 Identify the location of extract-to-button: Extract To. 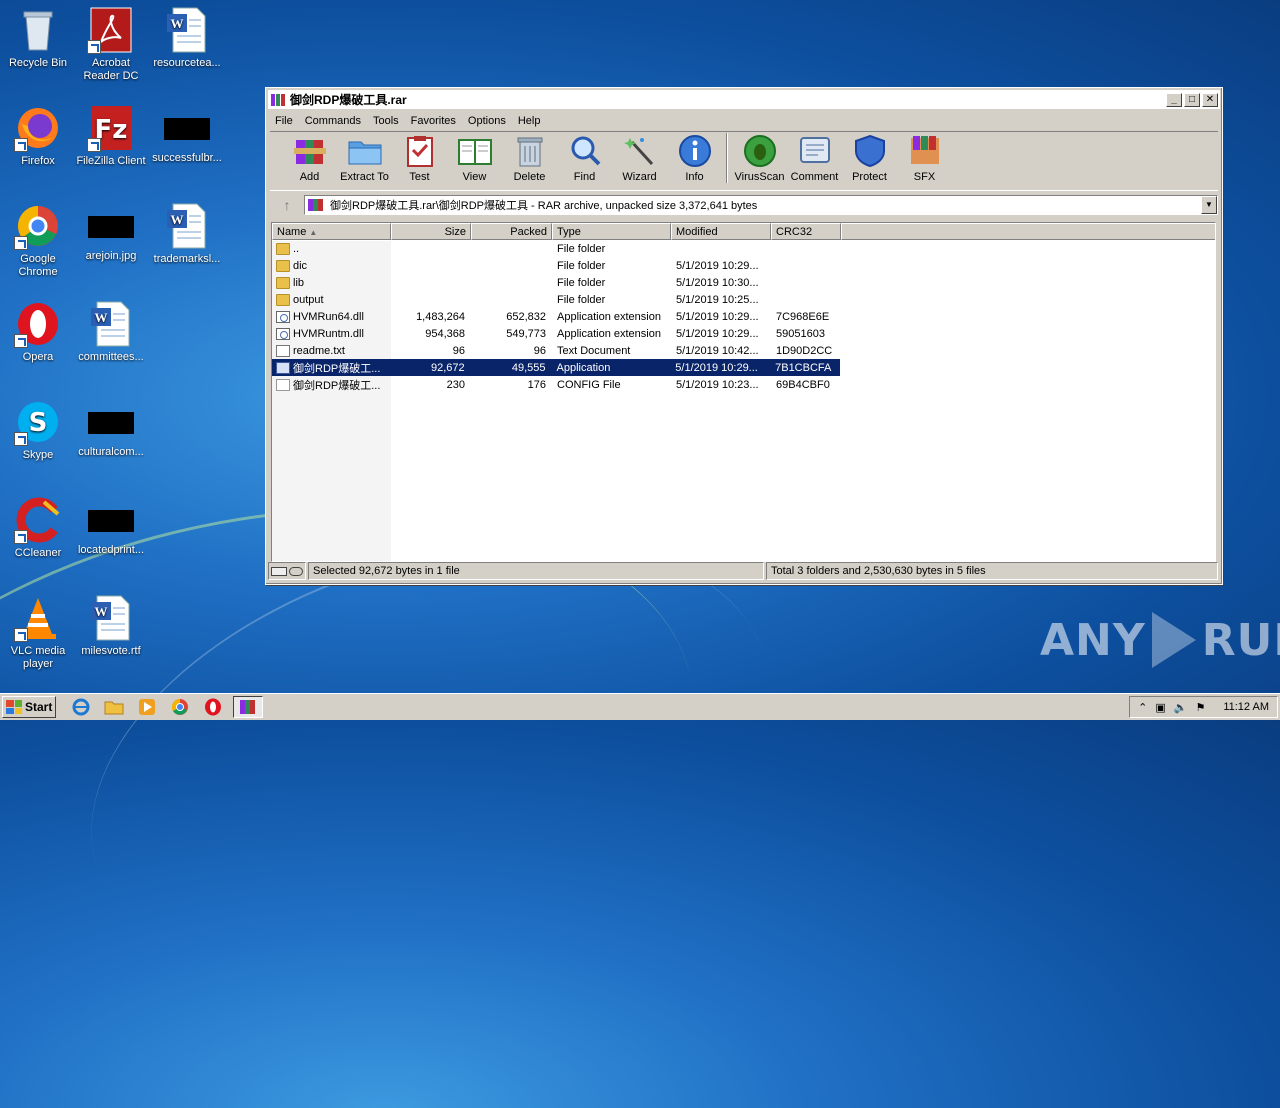
(364, 158).